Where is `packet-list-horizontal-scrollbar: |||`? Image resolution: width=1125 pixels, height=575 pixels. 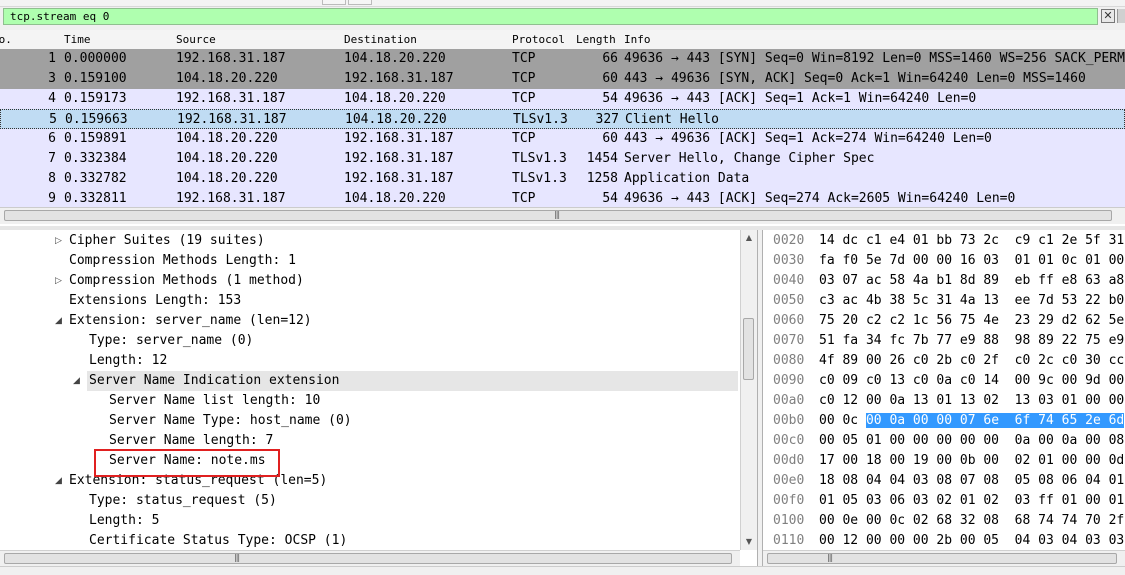 packet-list-horizontal-scrollbar: ||| is located at coordinates (562, 215).